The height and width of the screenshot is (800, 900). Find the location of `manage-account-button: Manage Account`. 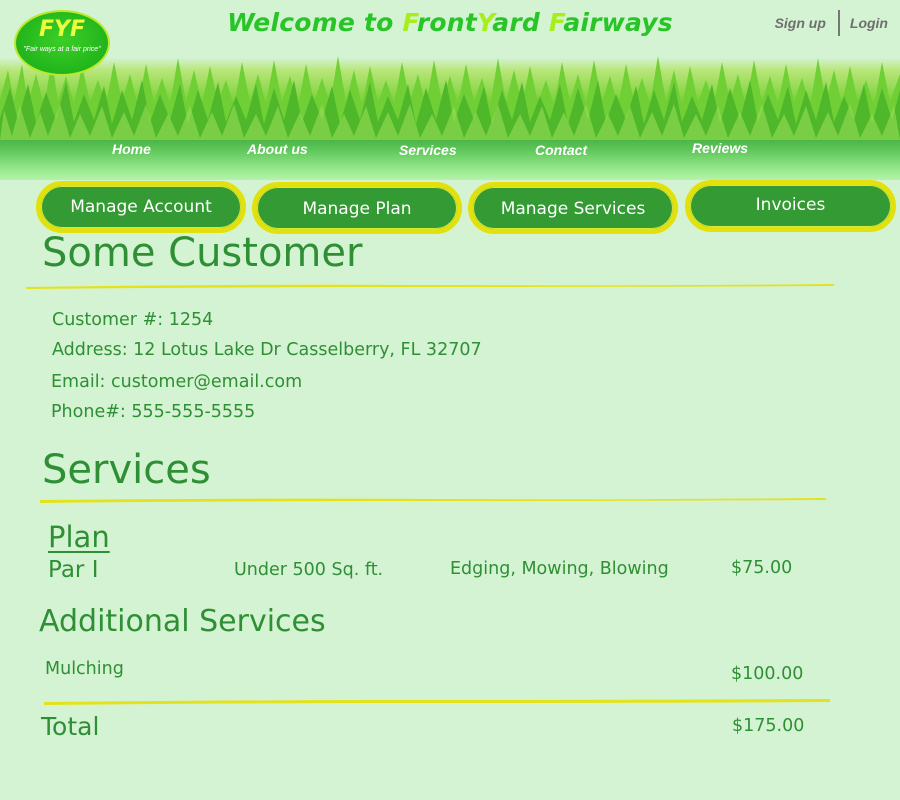

manage-account-button: Manage Account is located at coordinates (141, 207).